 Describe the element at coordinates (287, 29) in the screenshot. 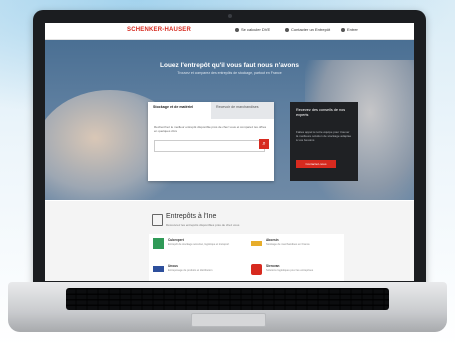

I see `pin-icon` at that location.